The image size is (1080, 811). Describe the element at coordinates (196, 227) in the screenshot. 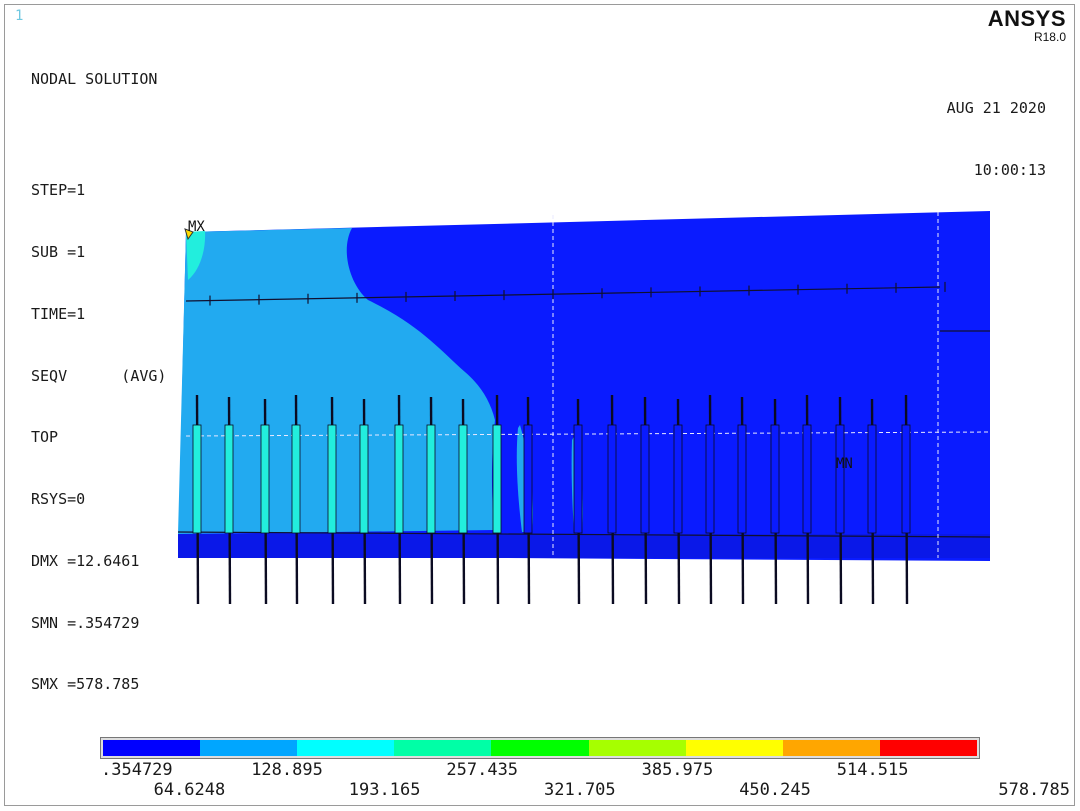

I see `max-label: MX` at that location.